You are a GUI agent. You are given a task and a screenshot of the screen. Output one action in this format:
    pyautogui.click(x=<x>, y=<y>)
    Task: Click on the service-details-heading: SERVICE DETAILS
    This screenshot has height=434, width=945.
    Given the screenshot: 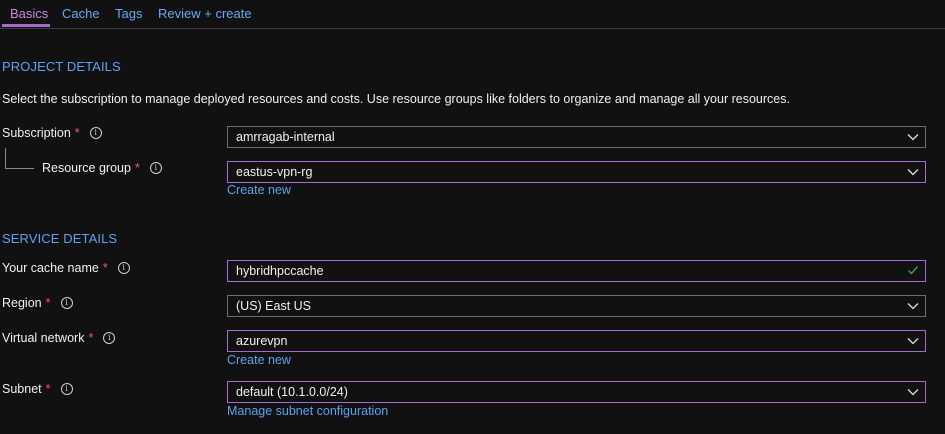 What is the action you would take?
    pyautogui.click(x=60, y=238)
    